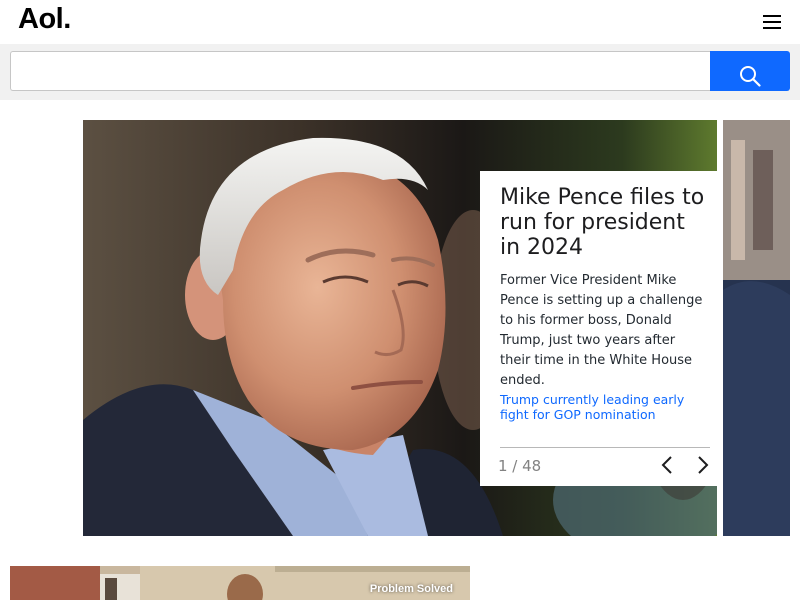  I want to click on header: Aol., so click(400, 22).